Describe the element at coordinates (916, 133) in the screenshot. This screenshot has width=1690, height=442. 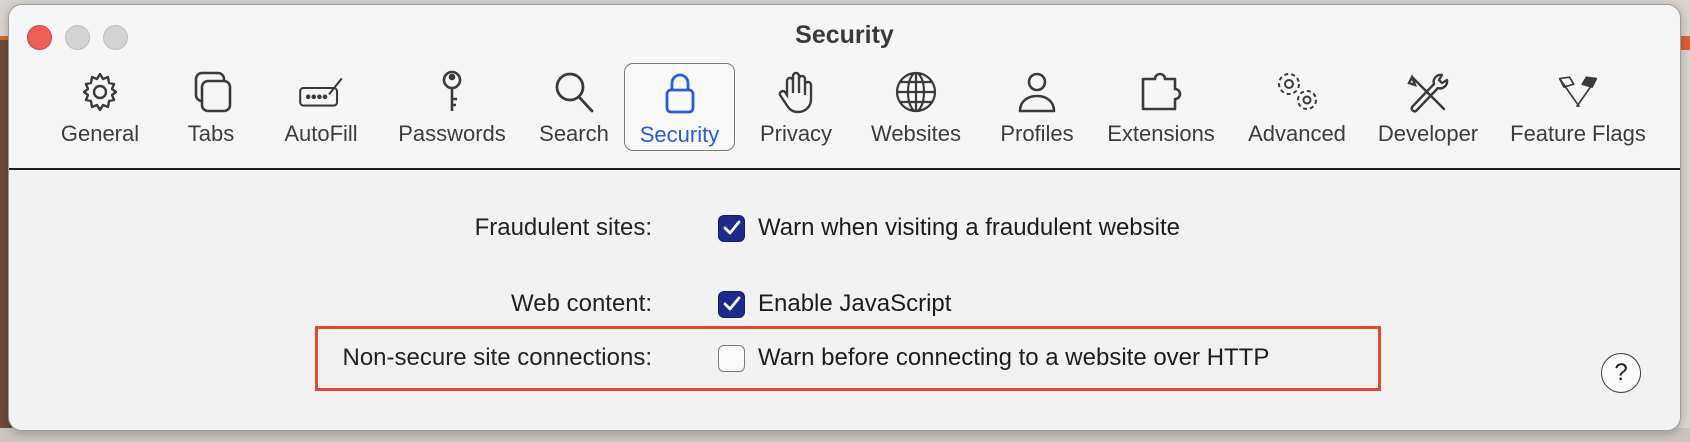
I see `tab-label: Websites` at that location.